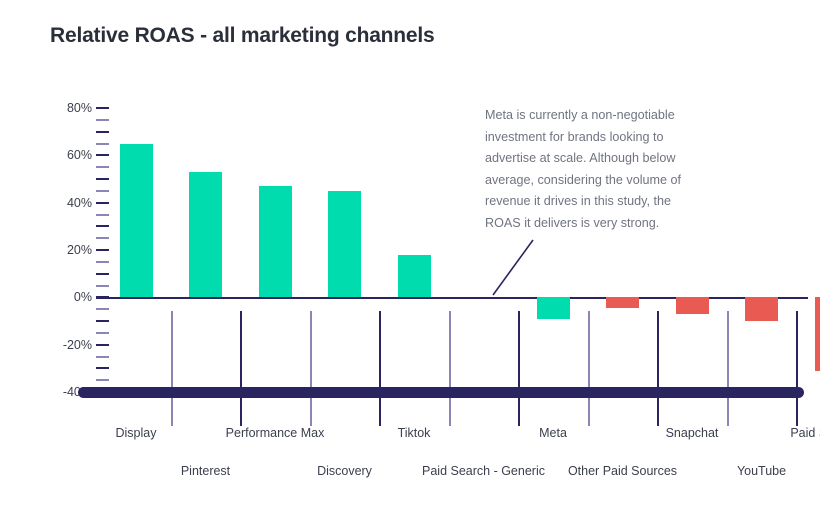 Image resolution: width=820 pixels, height=522 pixels. What do you see at coordinates (79, 202) in the screenshot?
I see `y-tick-label: 40%` at bounding box center [79, 202].